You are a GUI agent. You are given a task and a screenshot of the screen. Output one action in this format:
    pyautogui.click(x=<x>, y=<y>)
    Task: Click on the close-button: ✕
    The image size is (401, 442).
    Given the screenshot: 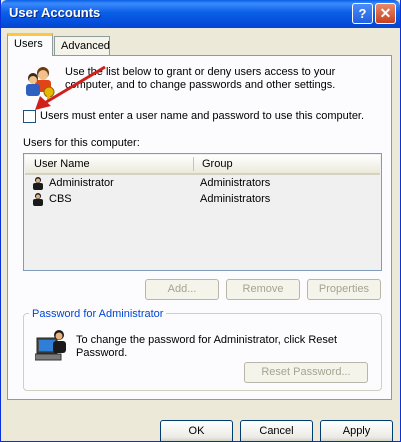 What is the action you would take?
    pyautogui.click(x=385, y=13)
    